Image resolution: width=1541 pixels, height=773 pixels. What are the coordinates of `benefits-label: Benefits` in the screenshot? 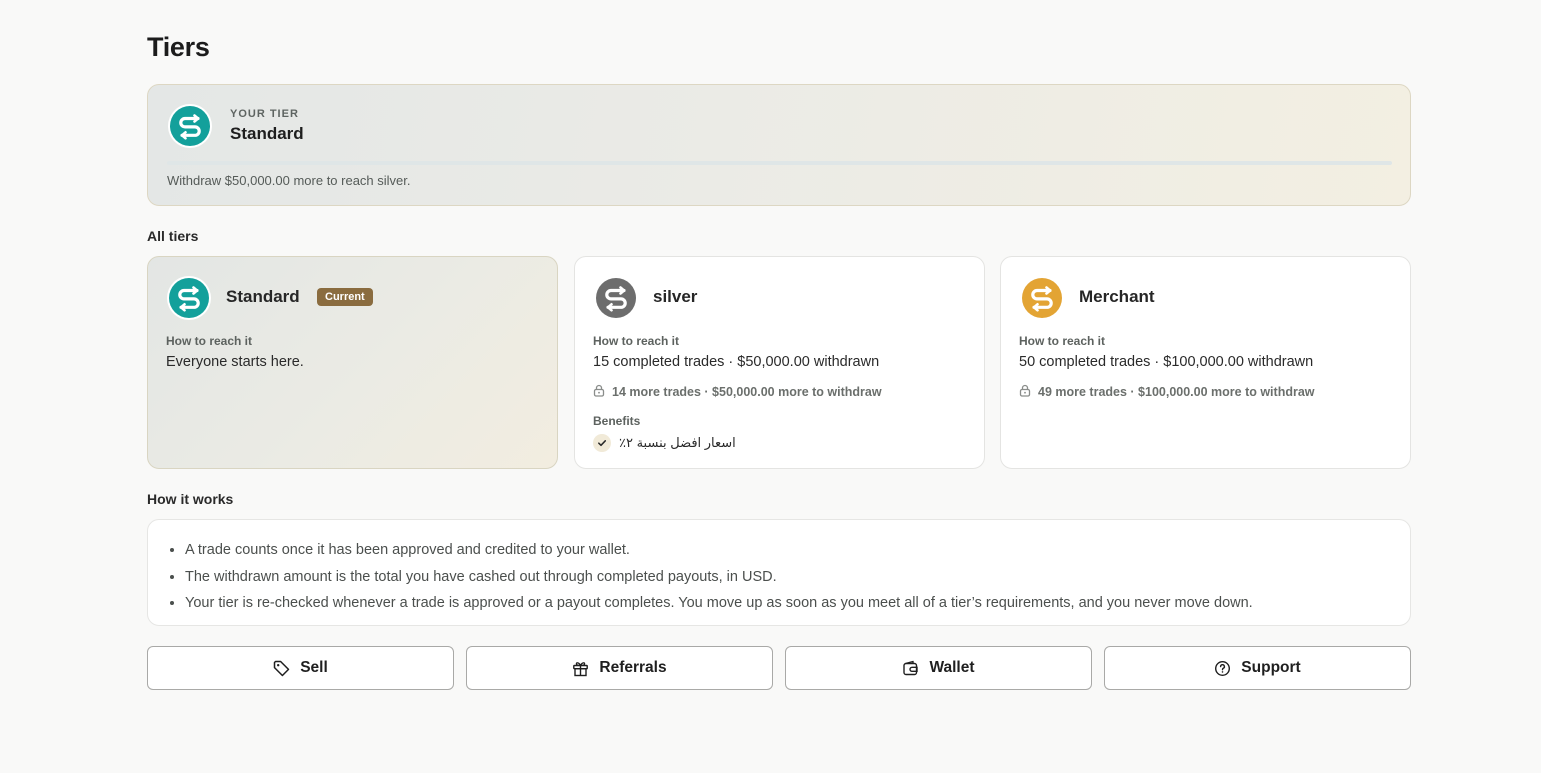 It's located at (617, 421).